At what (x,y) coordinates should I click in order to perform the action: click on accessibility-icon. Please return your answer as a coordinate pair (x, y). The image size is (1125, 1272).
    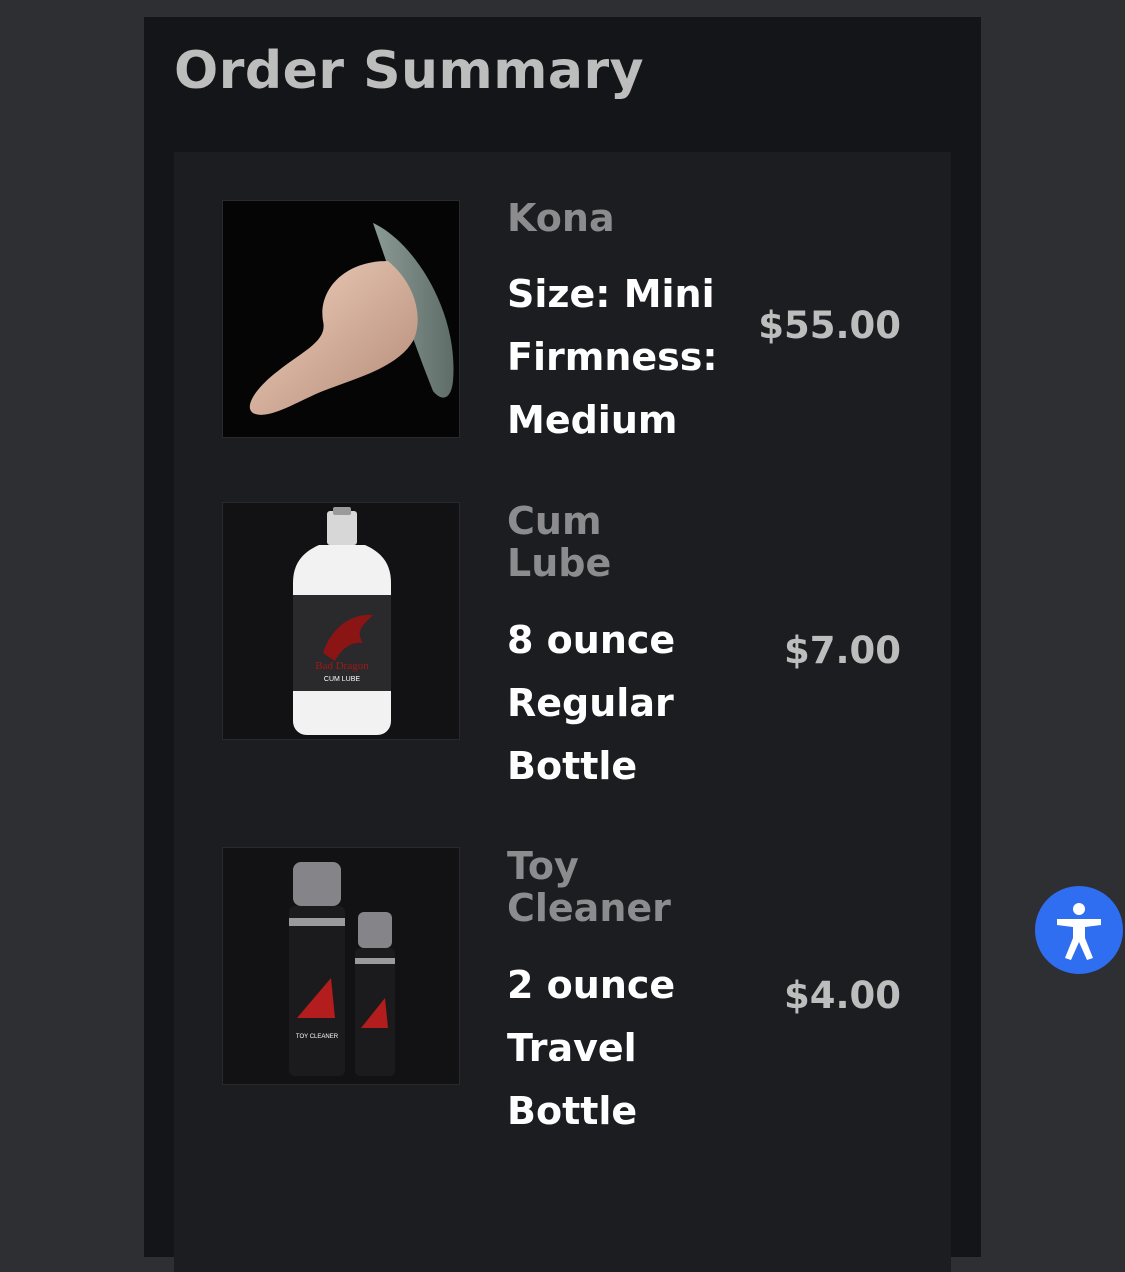
    Looking at the image, I should click on (1079, 931).